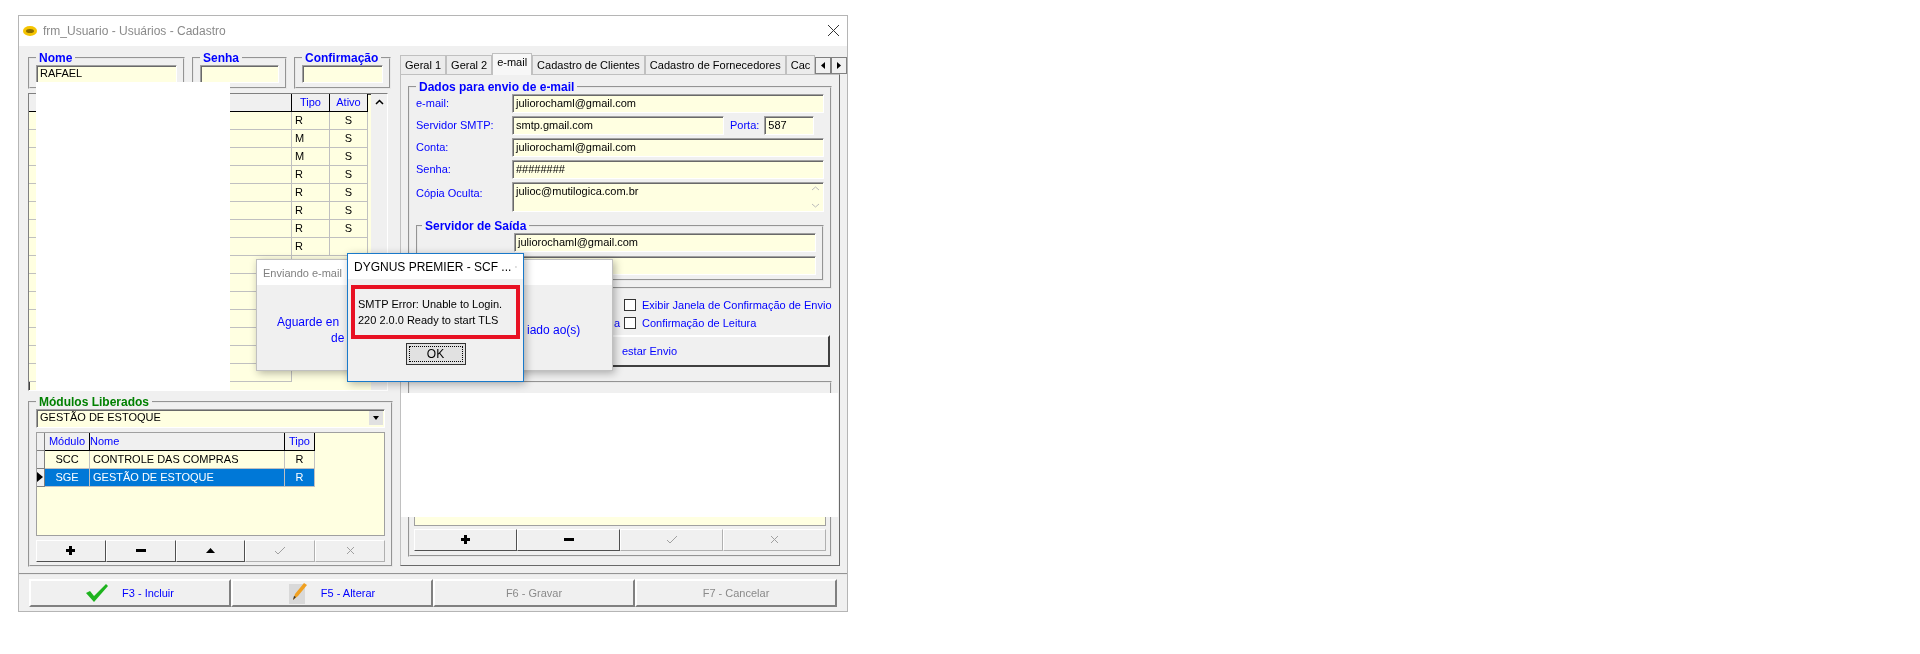 This screenshot has height=654, width=1920. I want to click on footer-button: F3 - Incluir, so click(130, 593).